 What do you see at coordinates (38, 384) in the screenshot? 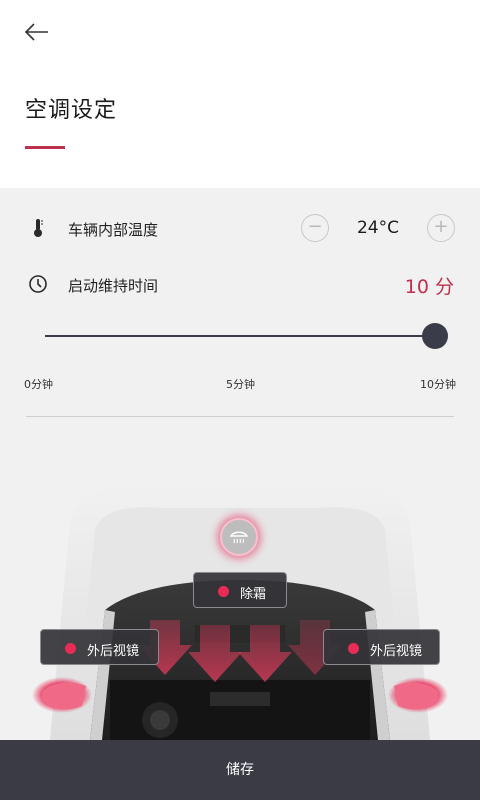
I see `slider-tick-min: 0分钟` at bounding box center [38, 384].